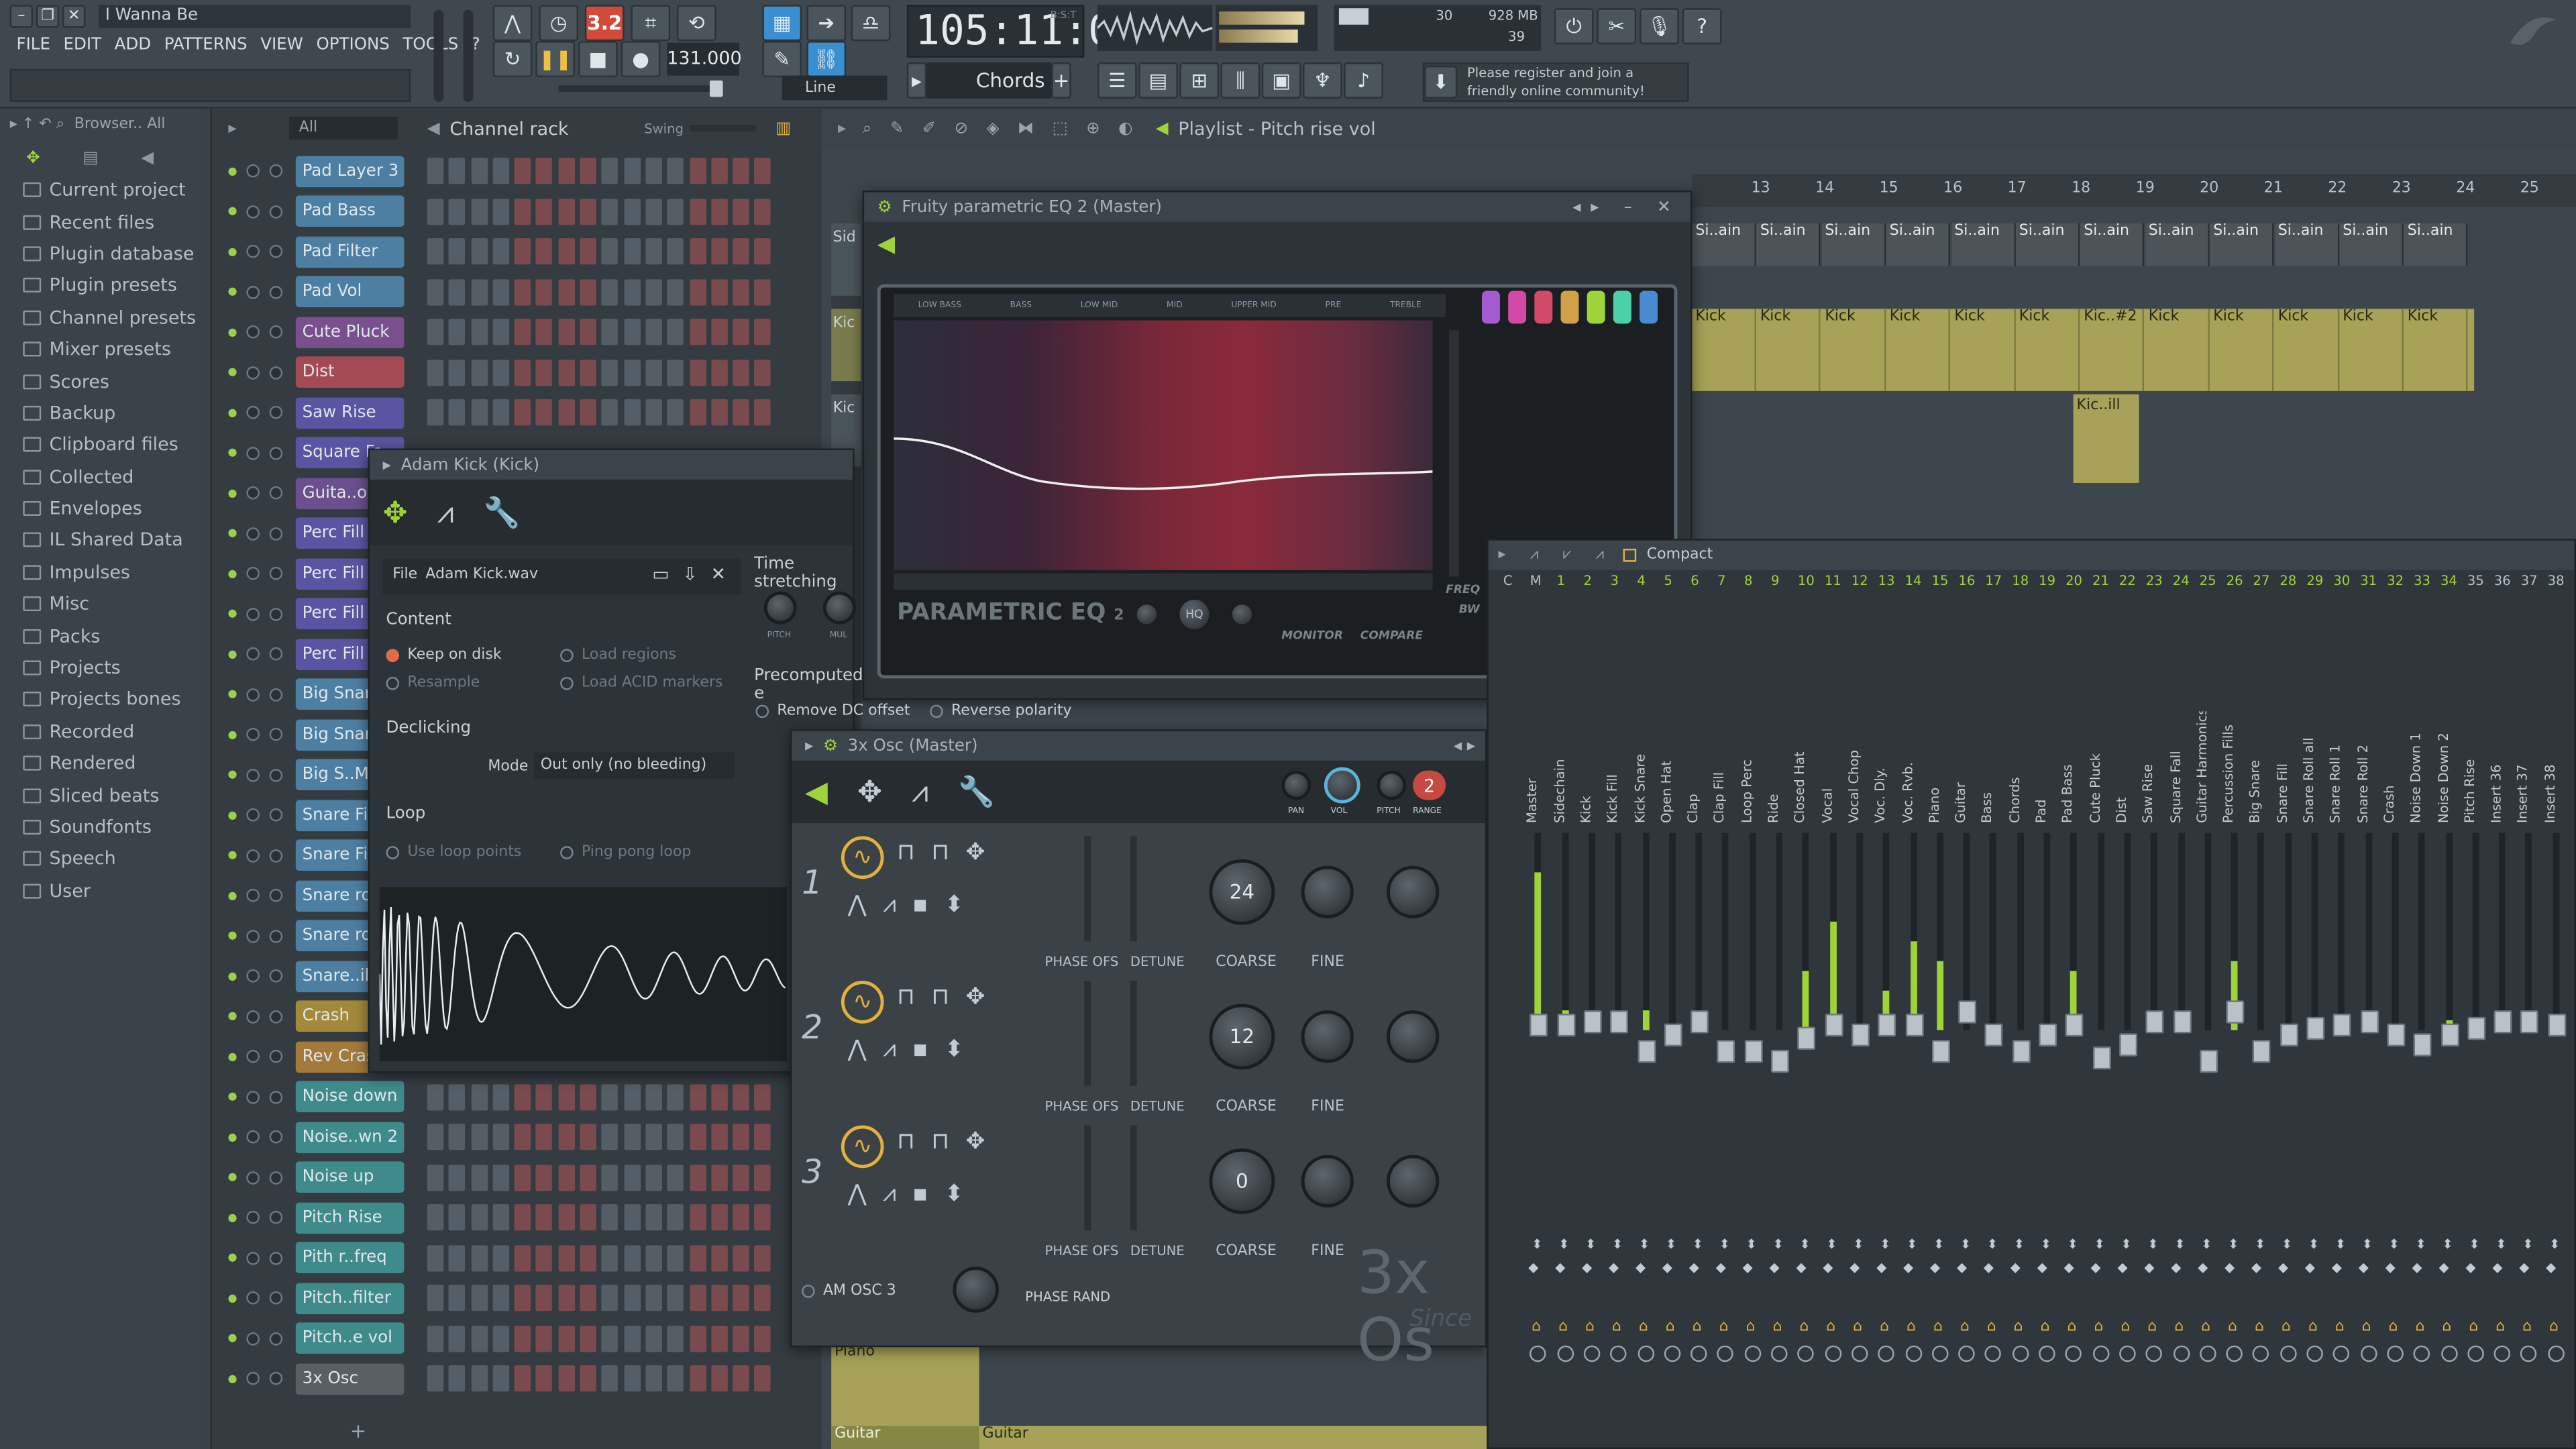 This screenshot has height=1449, width=2576. Describe the element at coordinates (625, 853) in the screenshot. I see `ping-pong-loop: Ping pong loop` at that location.